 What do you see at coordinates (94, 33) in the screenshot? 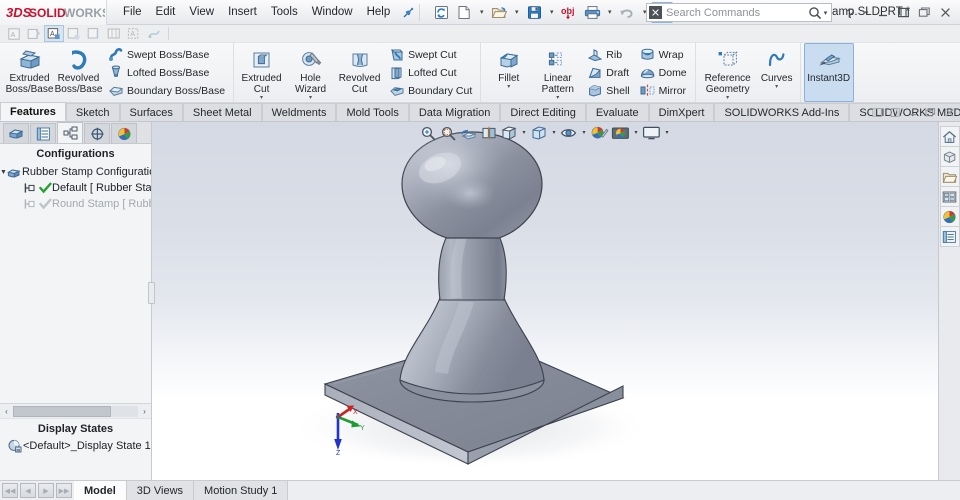
I see `datum-icon` at bounding box center [94, 33].